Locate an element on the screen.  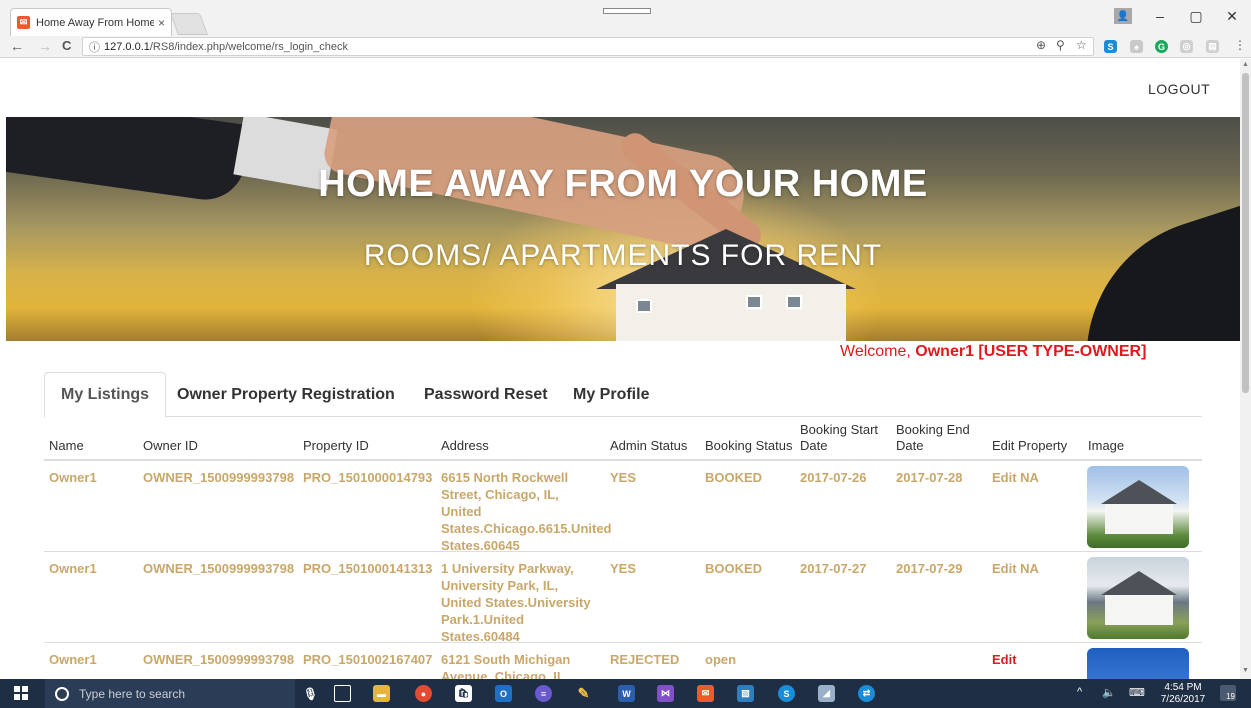
file-explorer-icon: ▬ is located at coordinates (381, 693).